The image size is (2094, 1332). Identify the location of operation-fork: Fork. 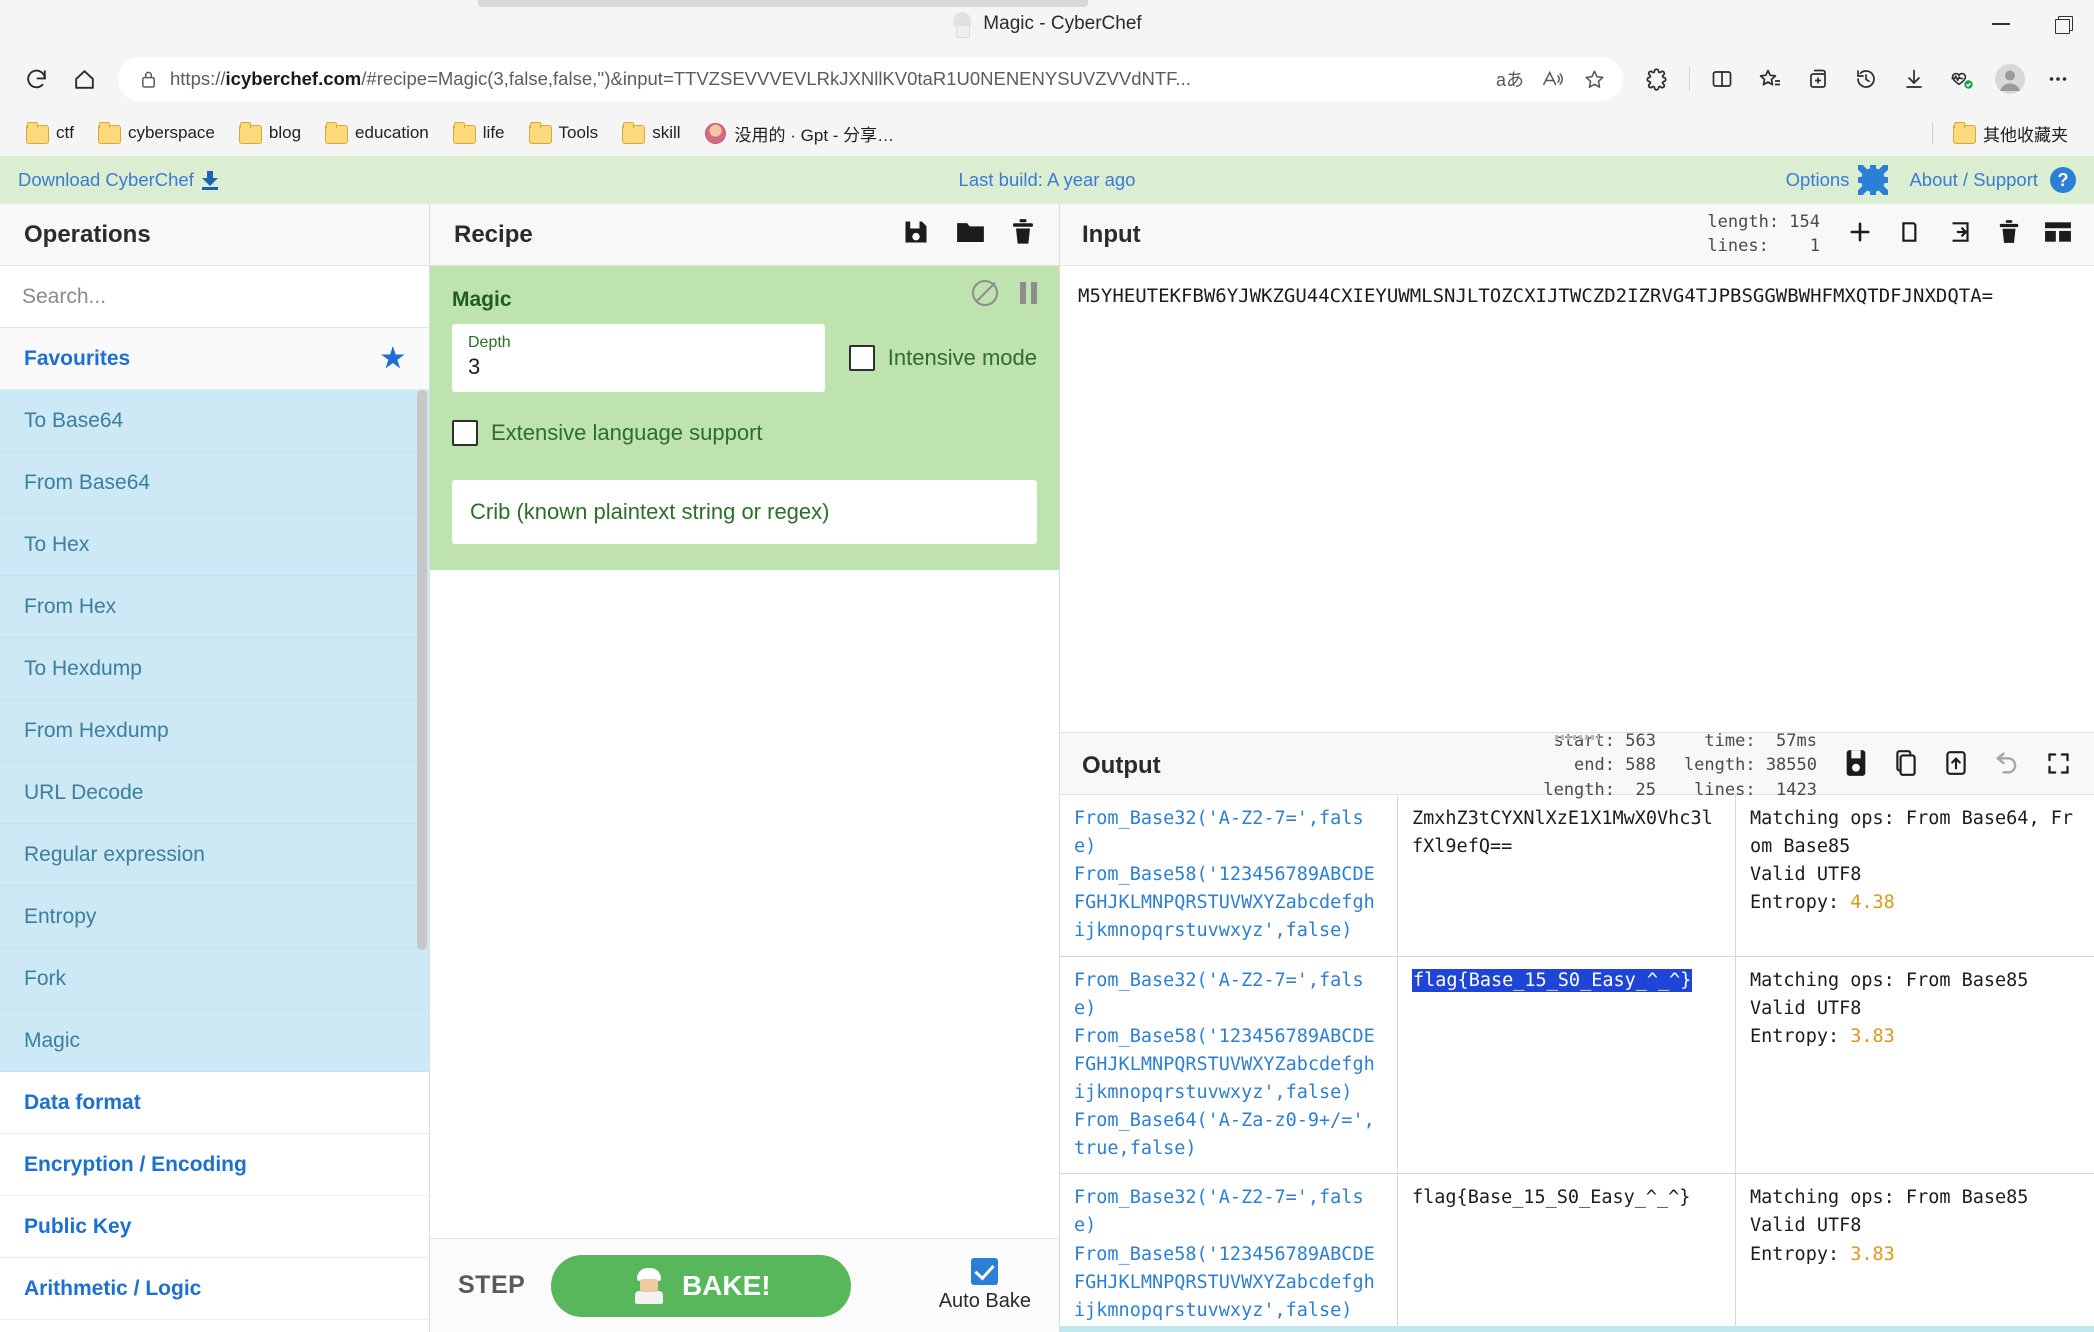
(214, 979).